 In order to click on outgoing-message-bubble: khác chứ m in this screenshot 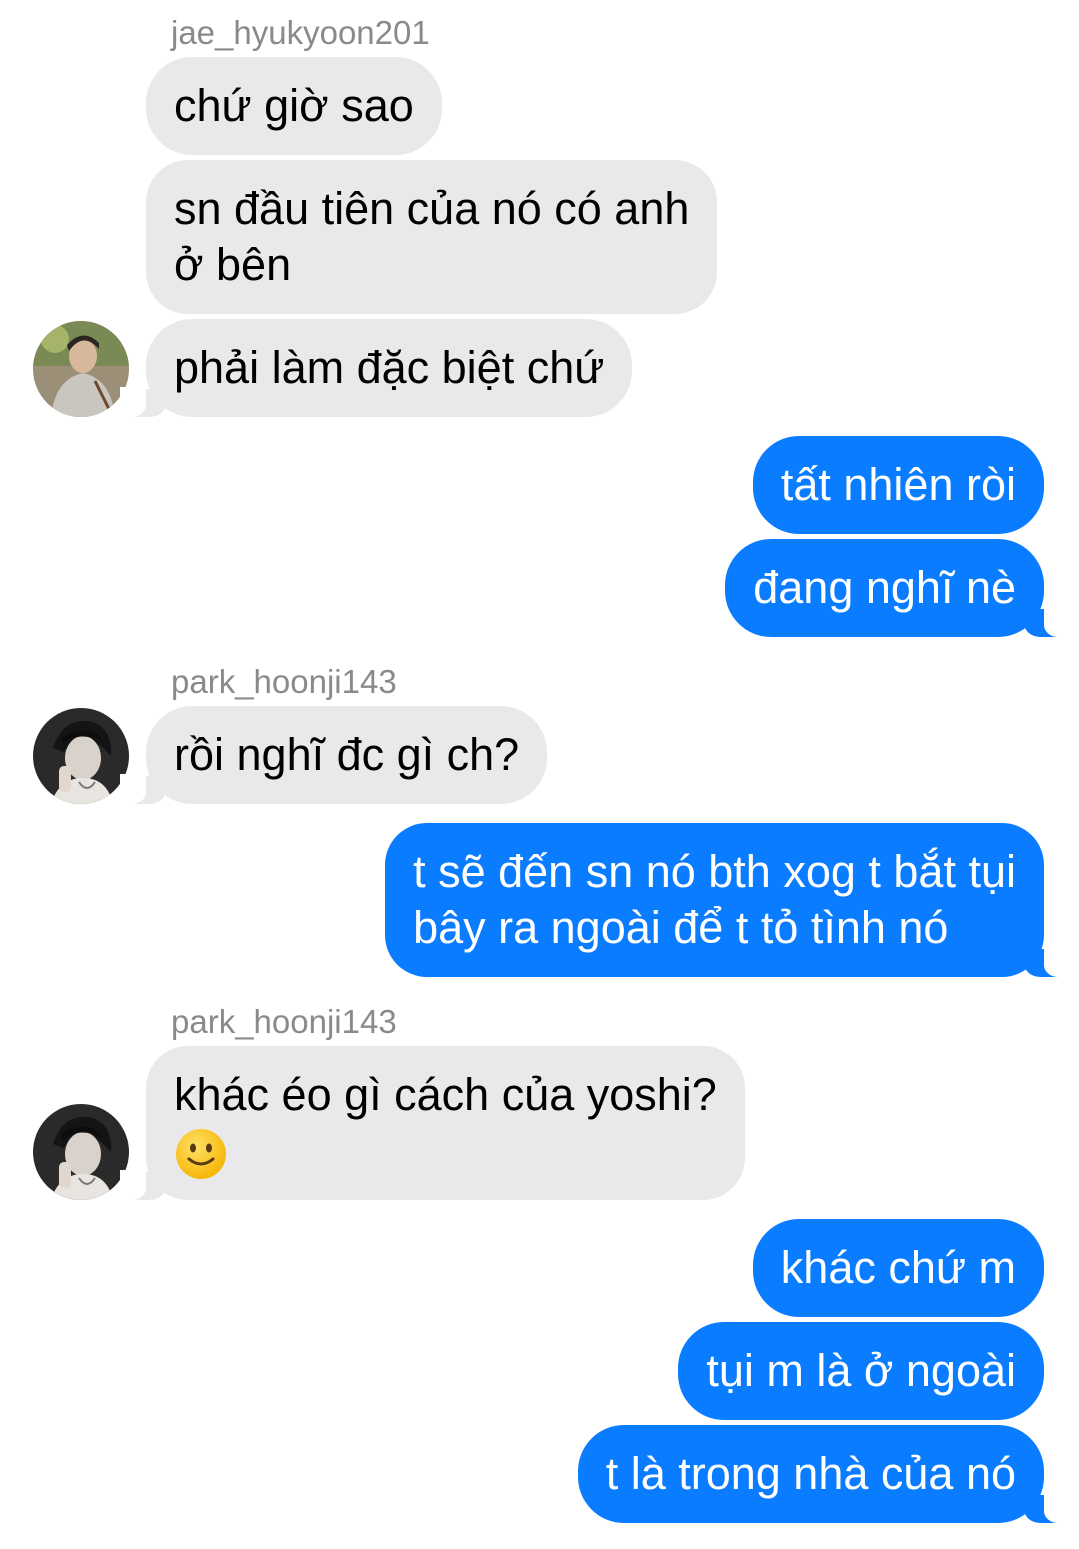, I will do `click(898, 1268)`.